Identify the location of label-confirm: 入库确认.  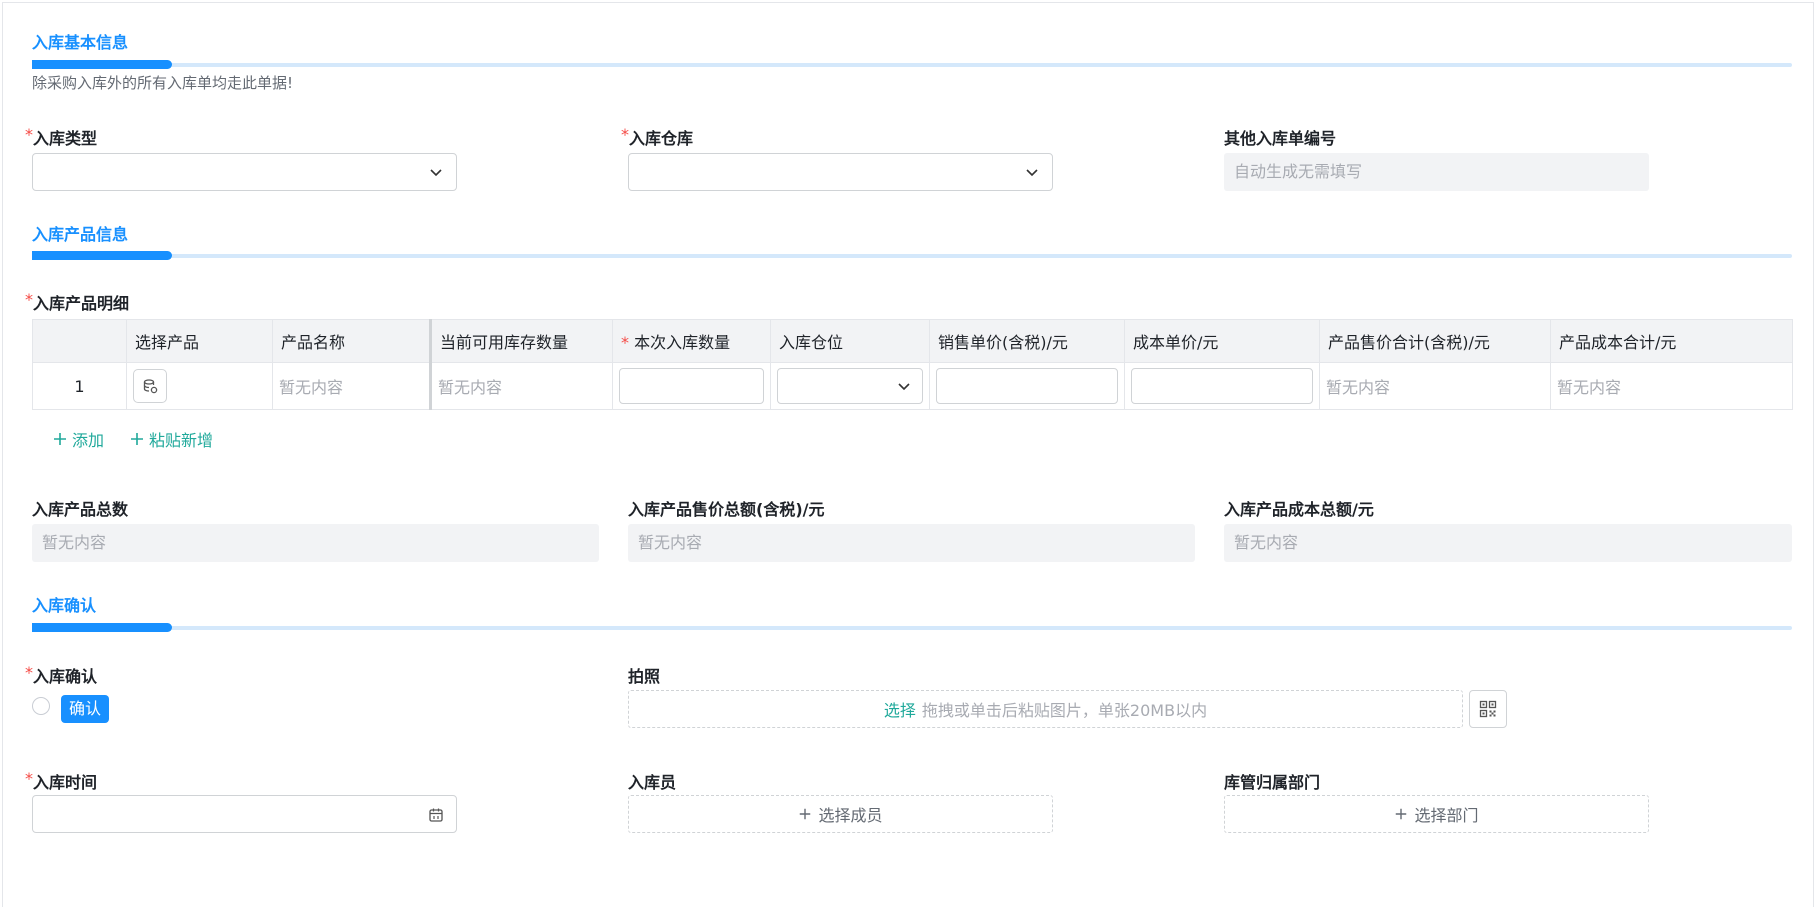
(65, 676).